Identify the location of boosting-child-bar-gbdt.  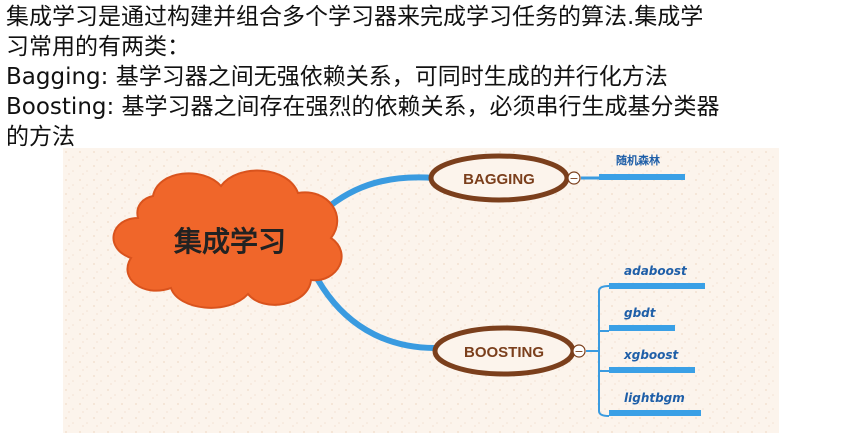
(642, 328).